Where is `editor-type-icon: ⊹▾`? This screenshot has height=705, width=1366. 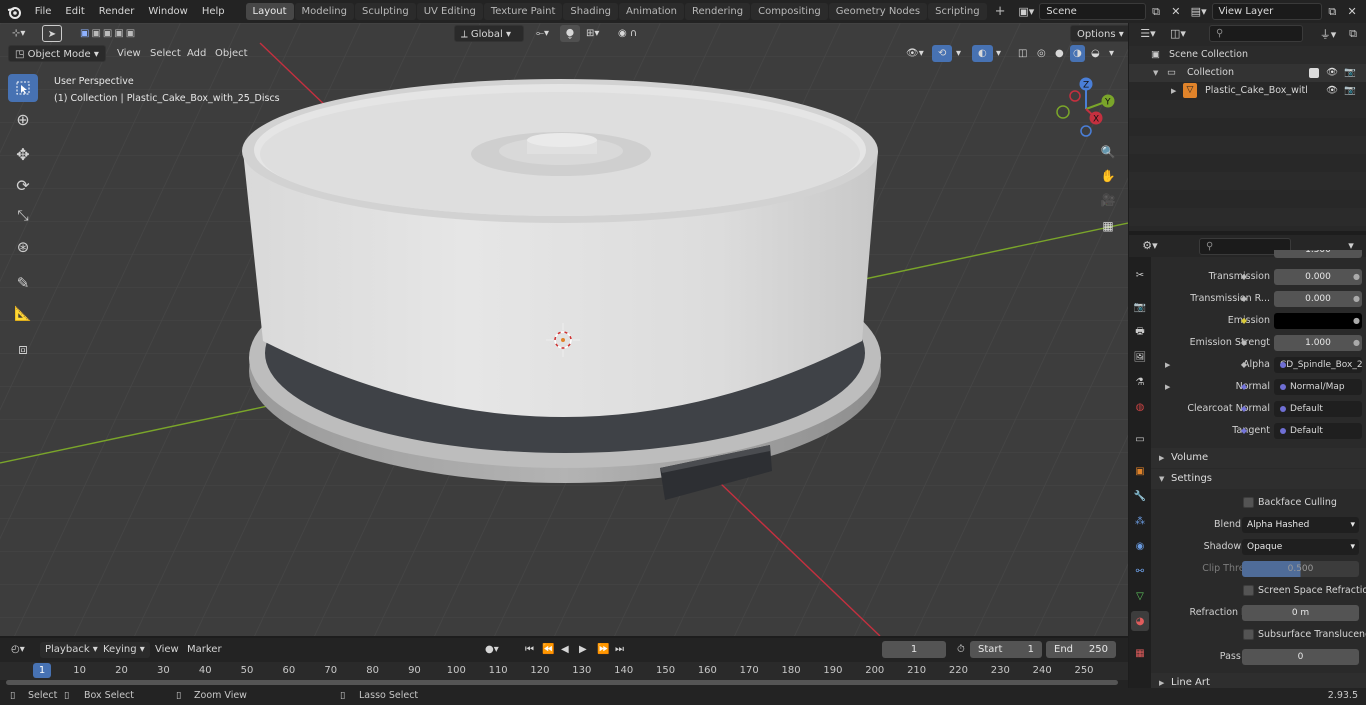
editor-type-icon: ⊹▾ is located at coordinates (18, 33).